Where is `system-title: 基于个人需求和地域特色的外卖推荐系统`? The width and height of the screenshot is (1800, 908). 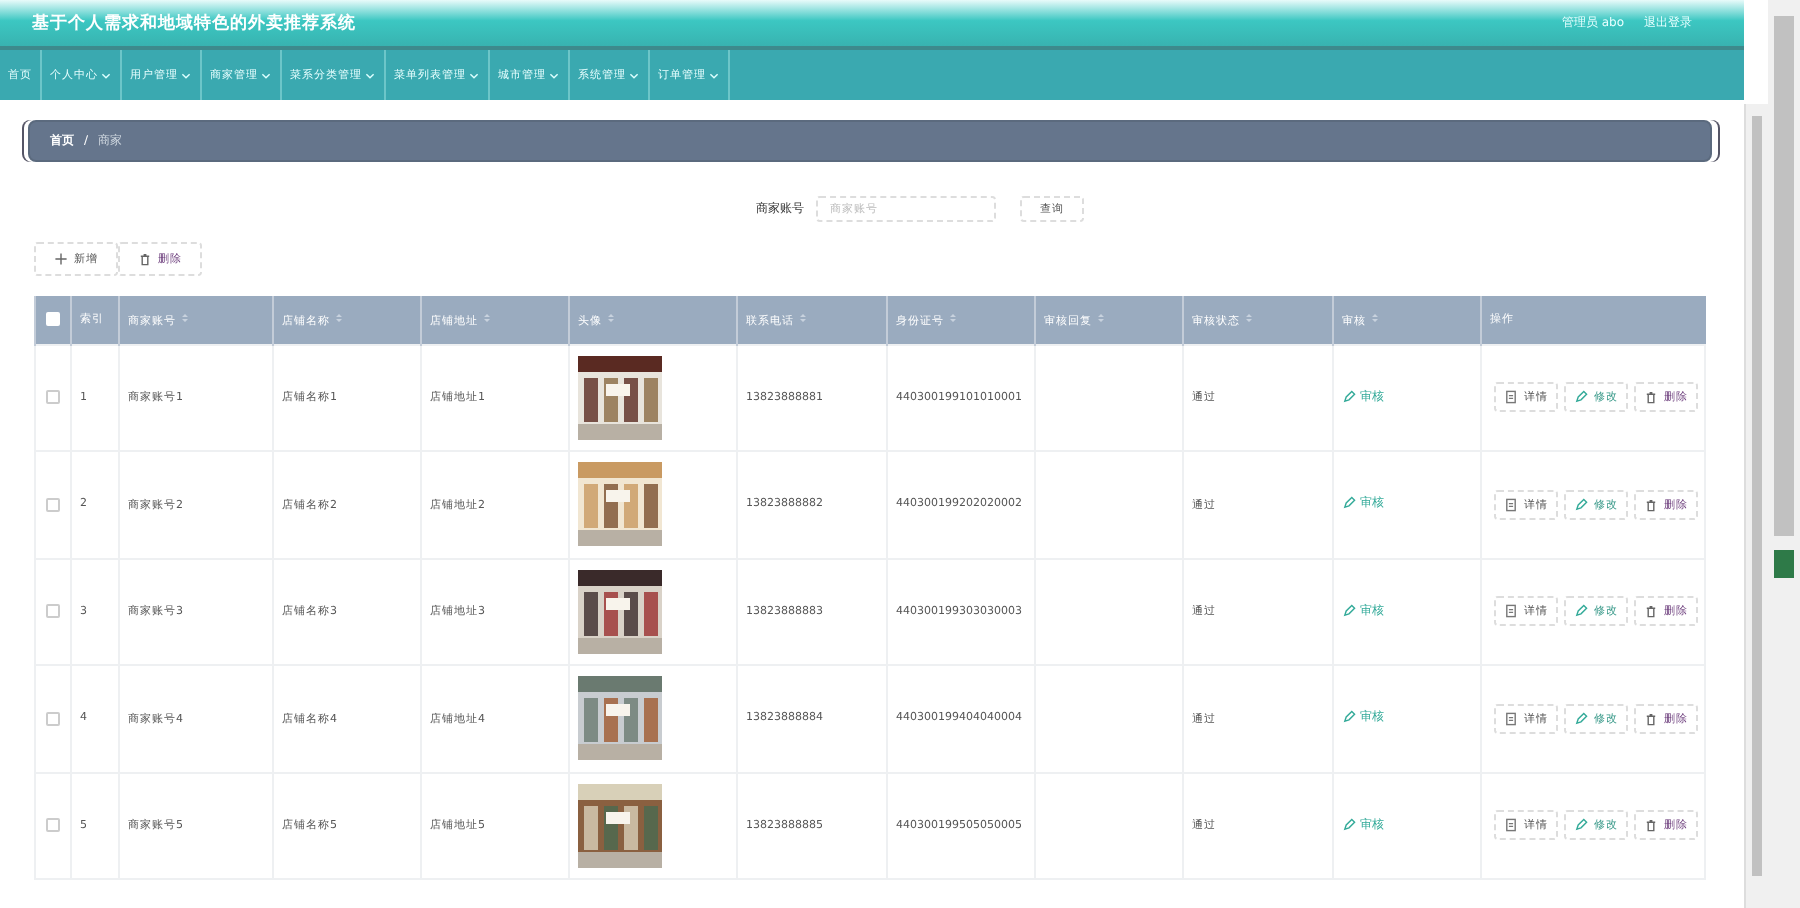
system-title: 基于个人需求和地域特色的外卖推荐系统 is located at coordinates (194, 23).